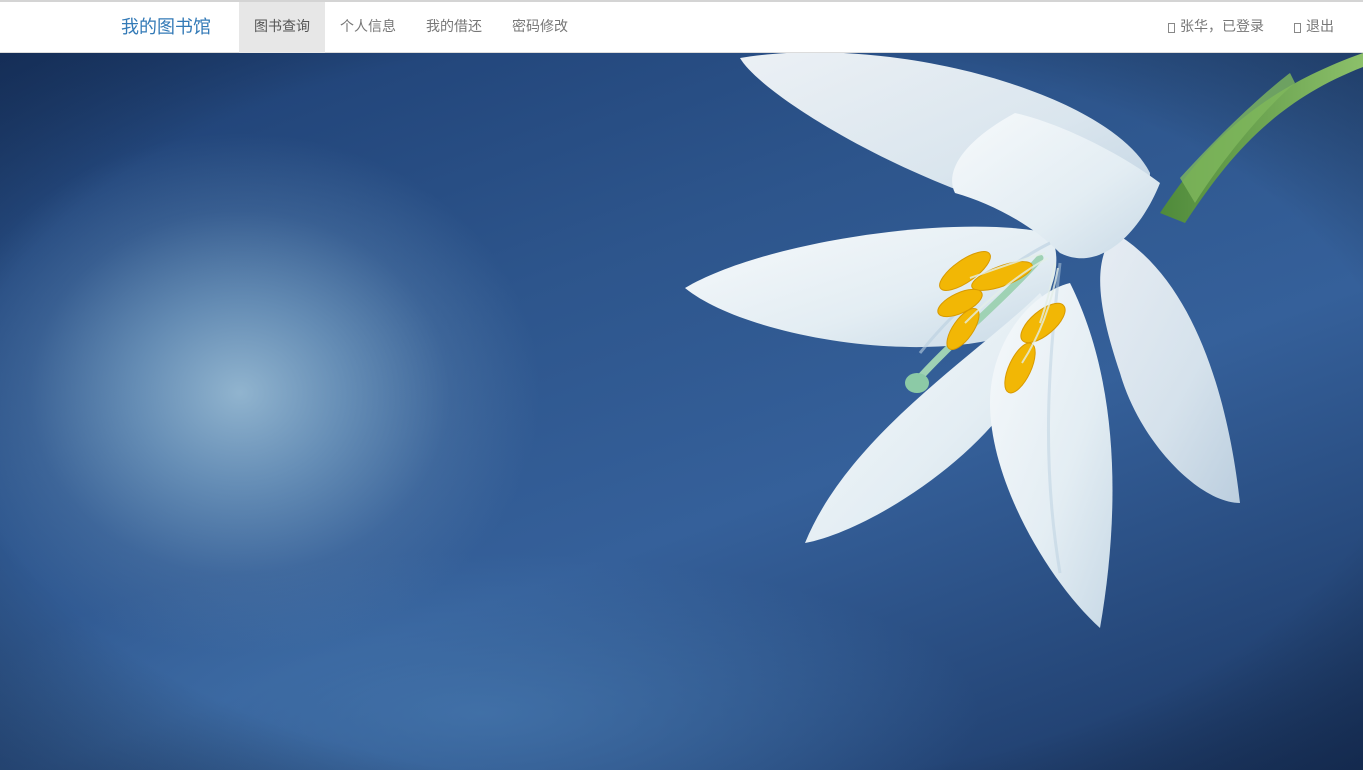 This screenshot has height=770, width=1363. I want to click on nav-item-change-password: 密码修改, so click(540, 27).